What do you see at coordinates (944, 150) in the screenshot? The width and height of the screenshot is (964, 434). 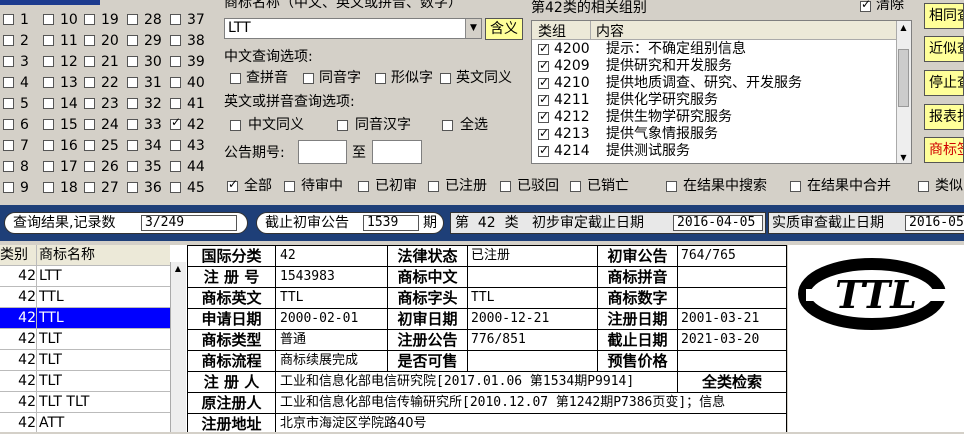 I see `side-action-button: 商标签` at bounding box center [944, 150].